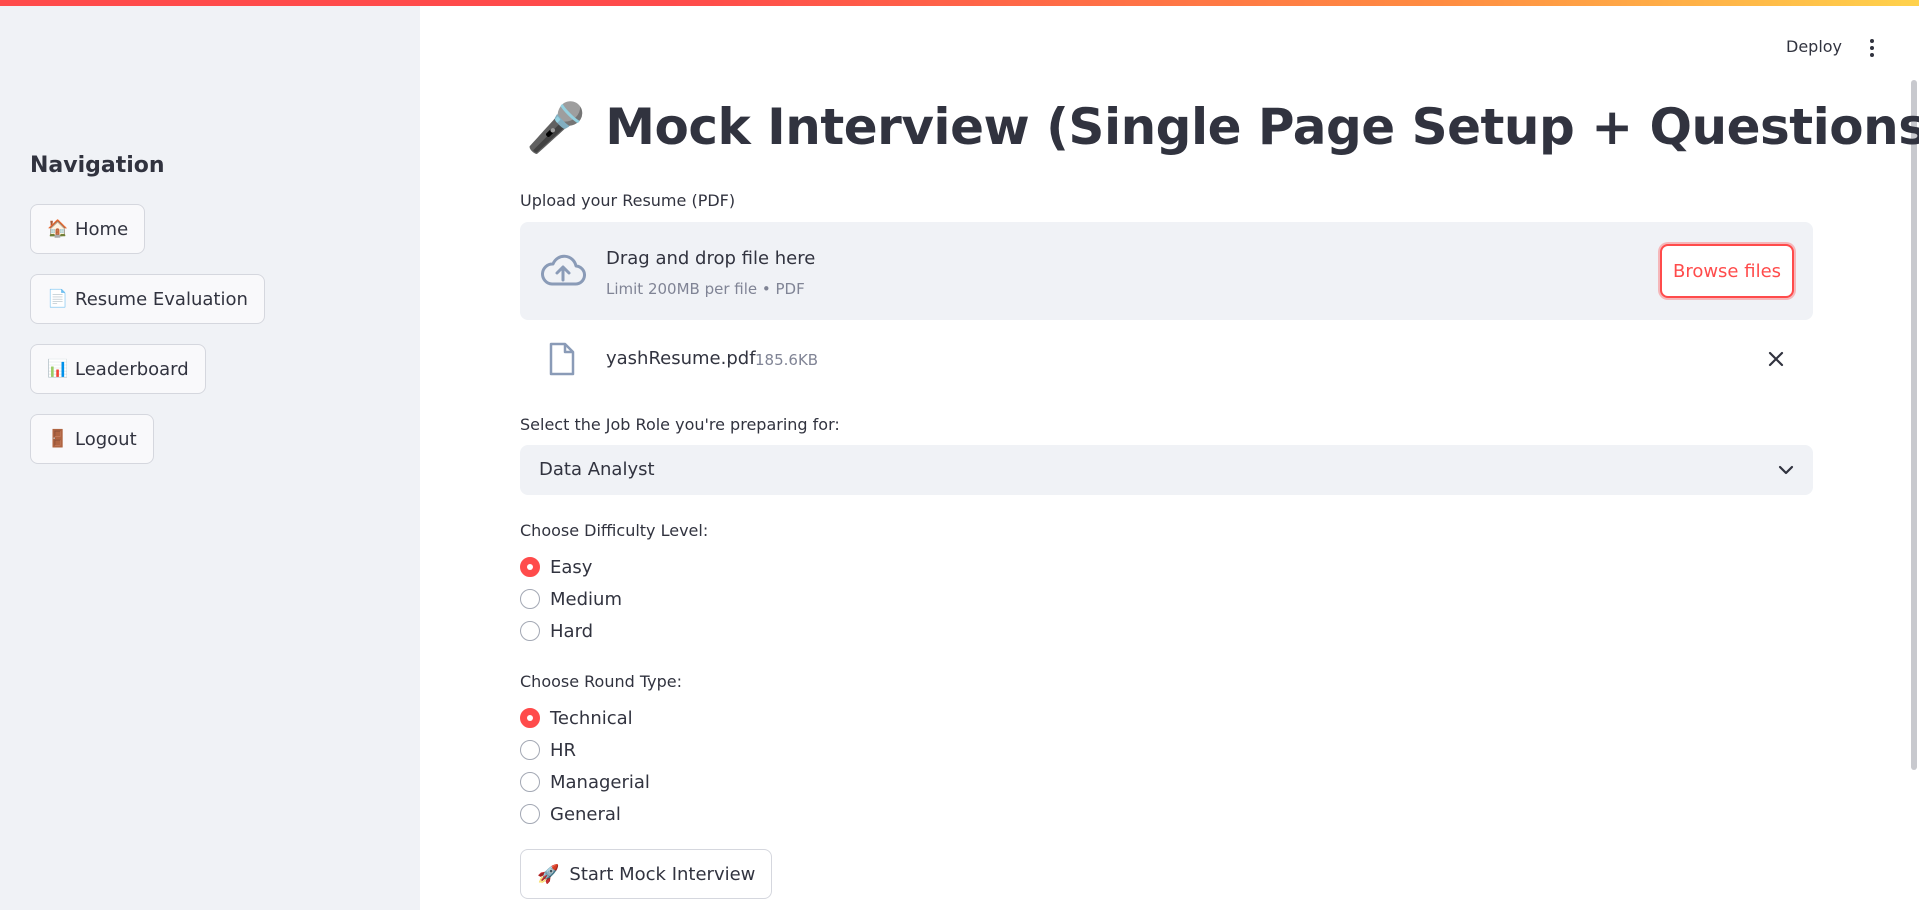 This screenshot has height=910, width=1919. Describe the element at coordinates (562, 359) in the screenshot. I see `file-icon` at that location.